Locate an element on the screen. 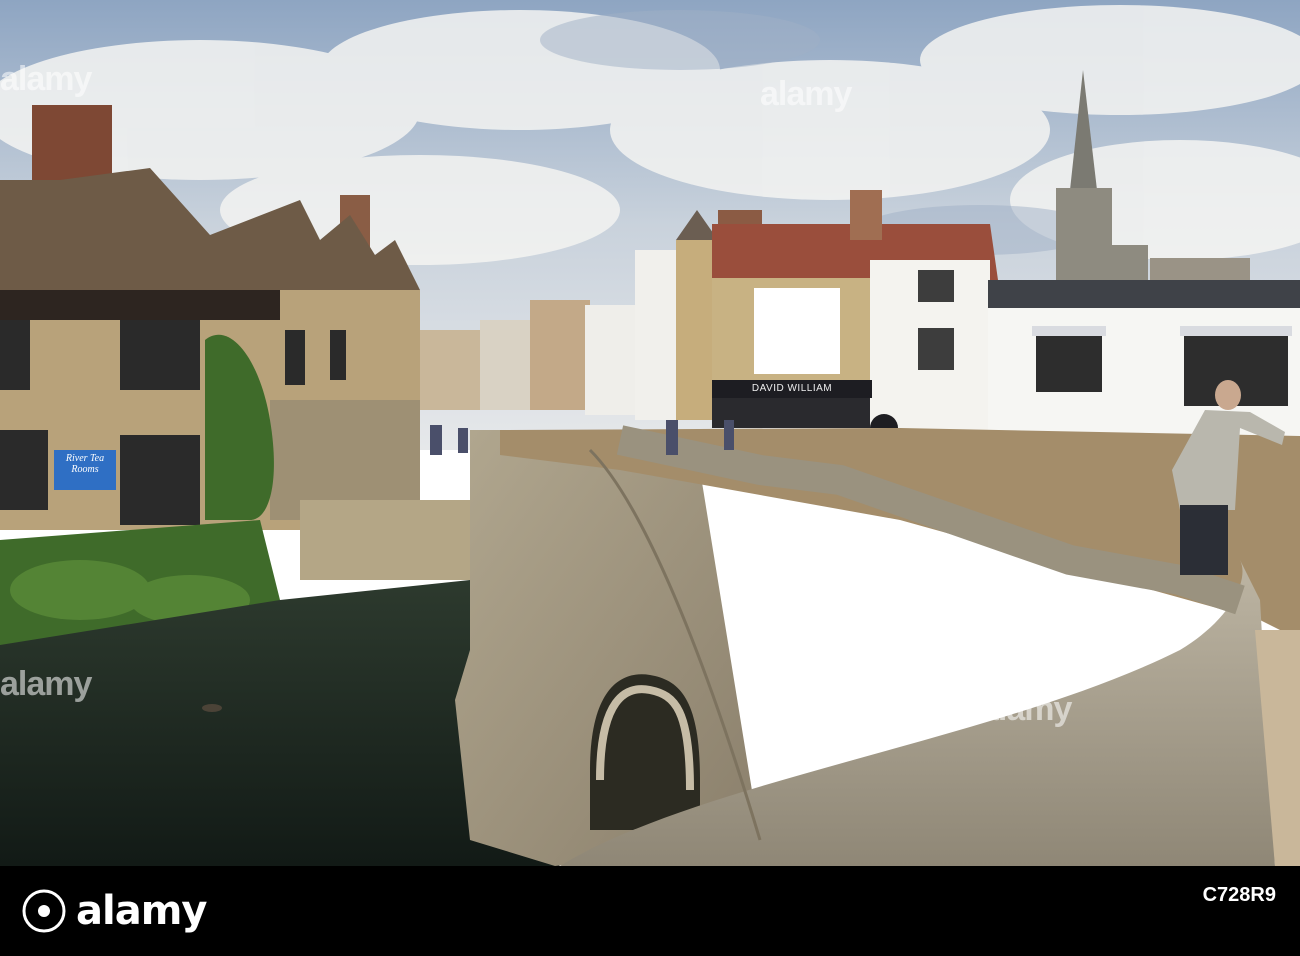 This screenshot has height=956, width=1300. riverside-wall is located at coordinates (390, 540).